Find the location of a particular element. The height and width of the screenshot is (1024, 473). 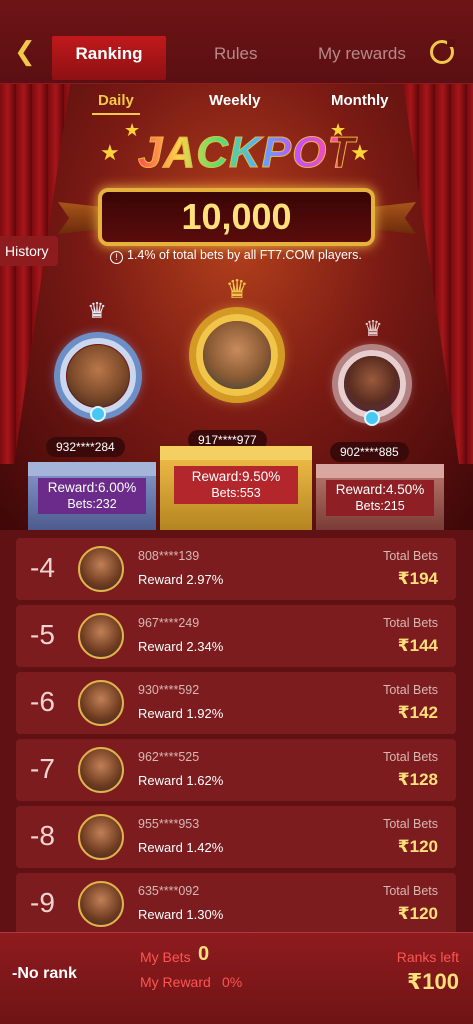

tab-rules: Rules is located at coordinates (235, 54).